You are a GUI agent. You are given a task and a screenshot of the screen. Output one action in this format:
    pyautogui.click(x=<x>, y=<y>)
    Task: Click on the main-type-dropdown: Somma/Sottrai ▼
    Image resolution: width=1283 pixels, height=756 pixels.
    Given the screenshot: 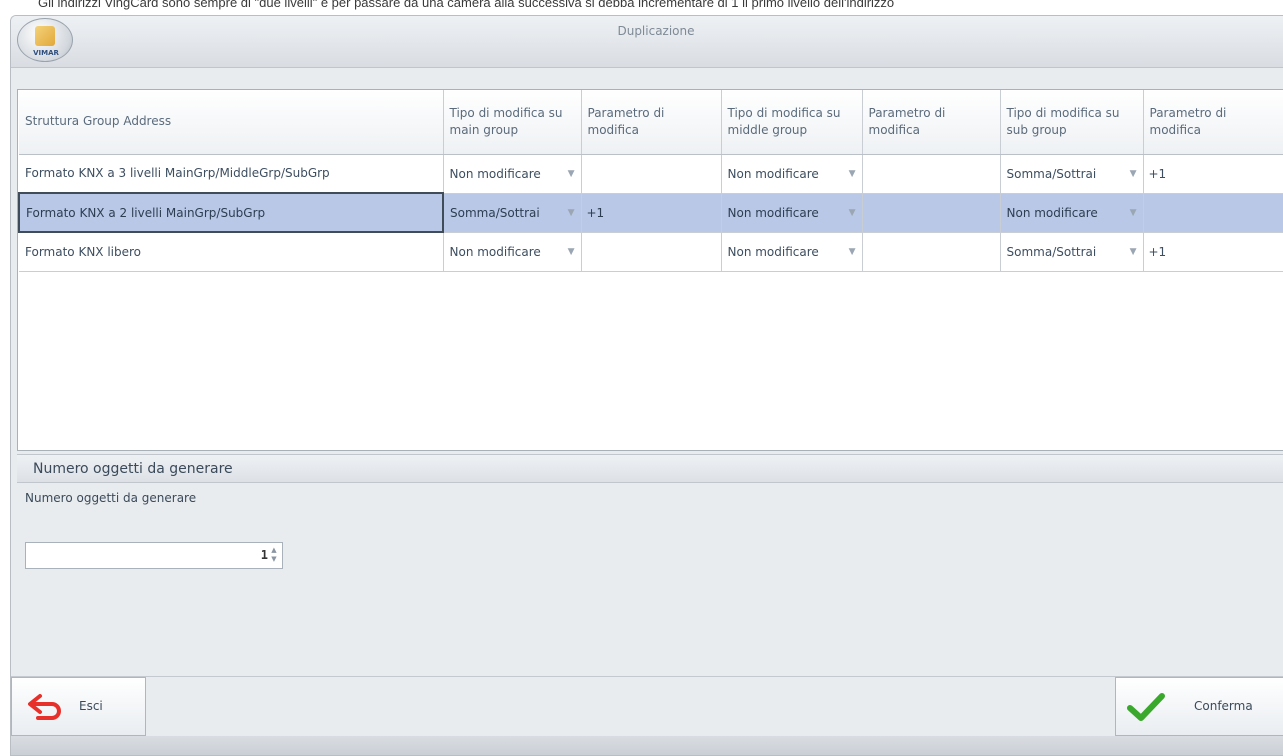 What is the action you would take?
    pyautogui.click(x=512, y=213)
    